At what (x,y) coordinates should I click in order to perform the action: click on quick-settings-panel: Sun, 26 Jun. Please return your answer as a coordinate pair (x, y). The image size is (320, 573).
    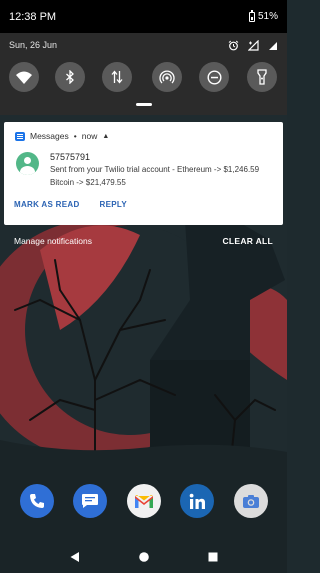
    Looking at the image, I should click on (143, 74).